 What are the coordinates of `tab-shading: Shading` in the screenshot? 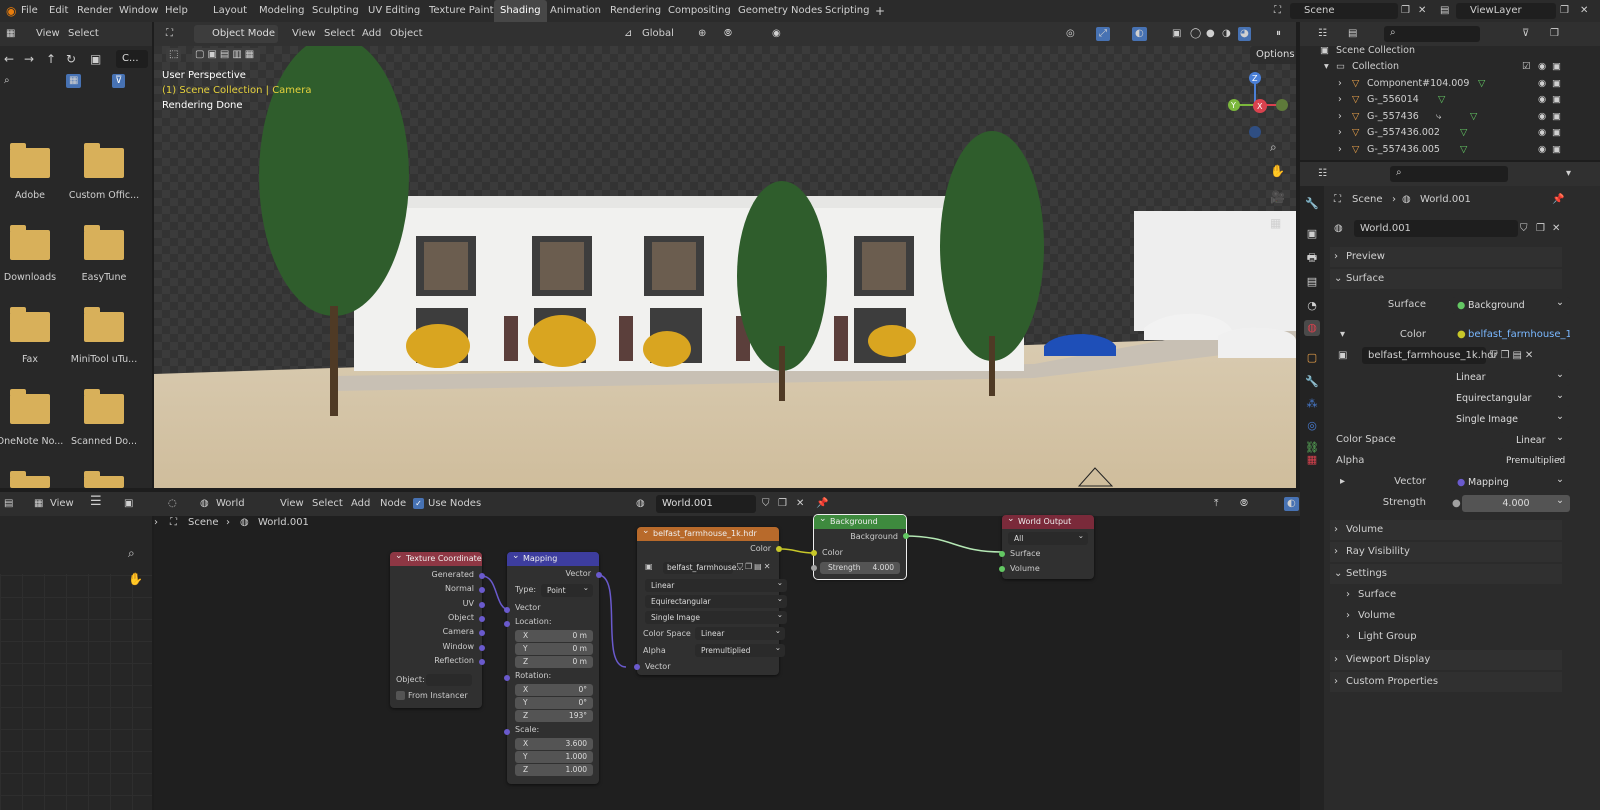 It's located at (520, 11).